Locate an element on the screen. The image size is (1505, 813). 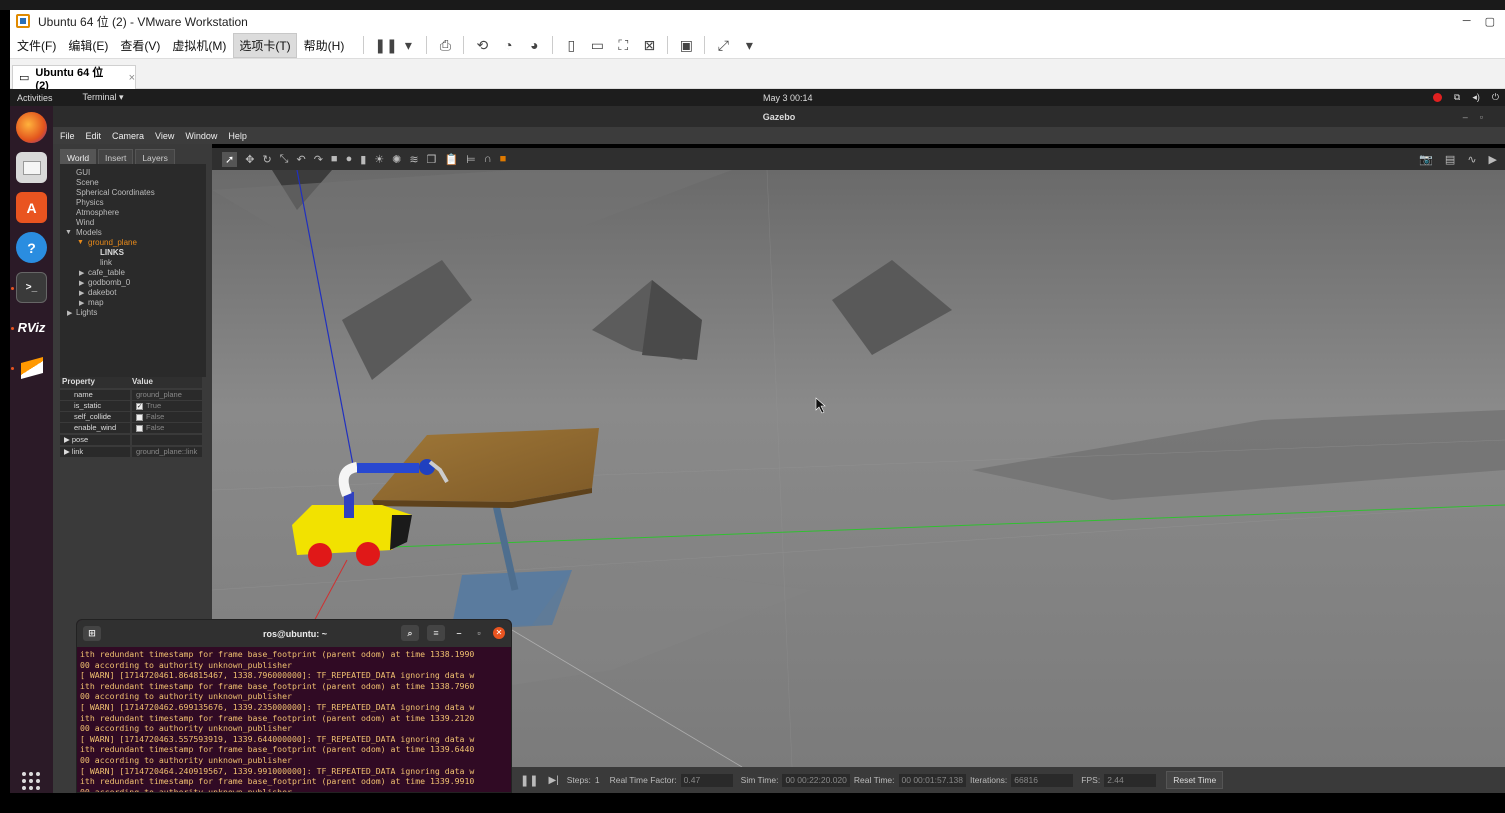
files-icon is located at coordinates (31, 167).